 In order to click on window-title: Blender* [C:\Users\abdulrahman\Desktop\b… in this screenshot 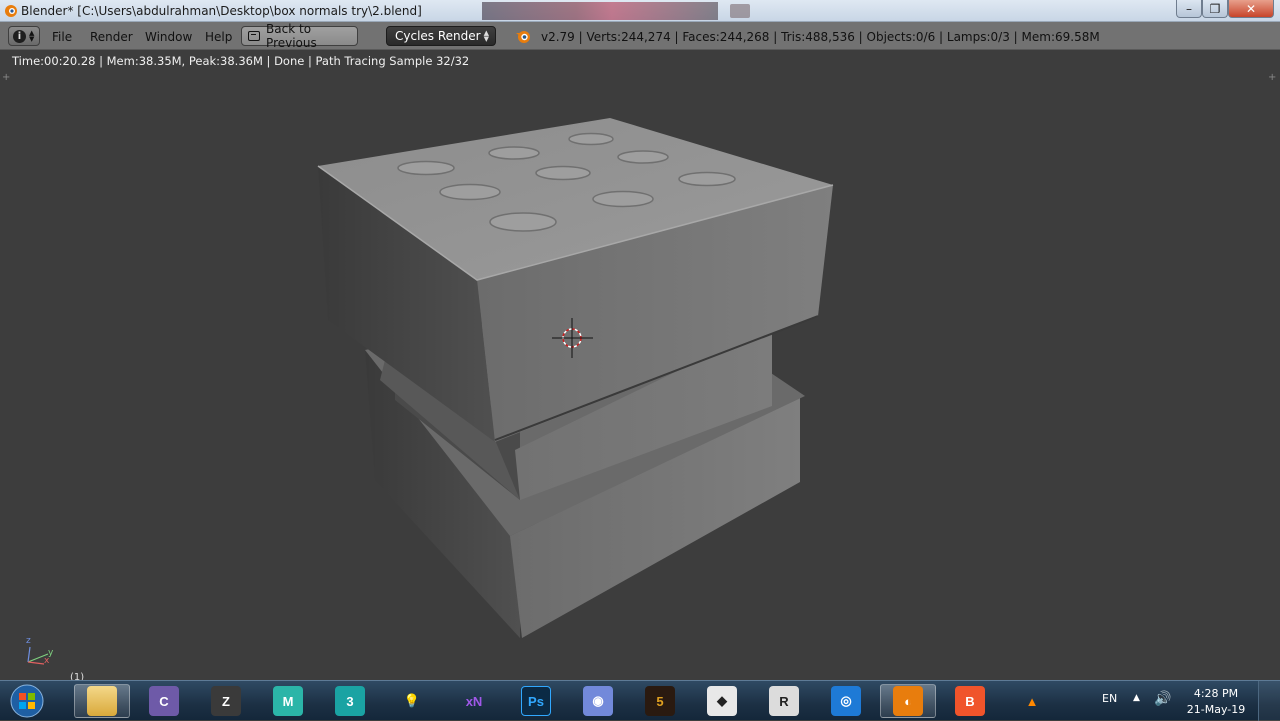, I will do `click(221, 11)`.